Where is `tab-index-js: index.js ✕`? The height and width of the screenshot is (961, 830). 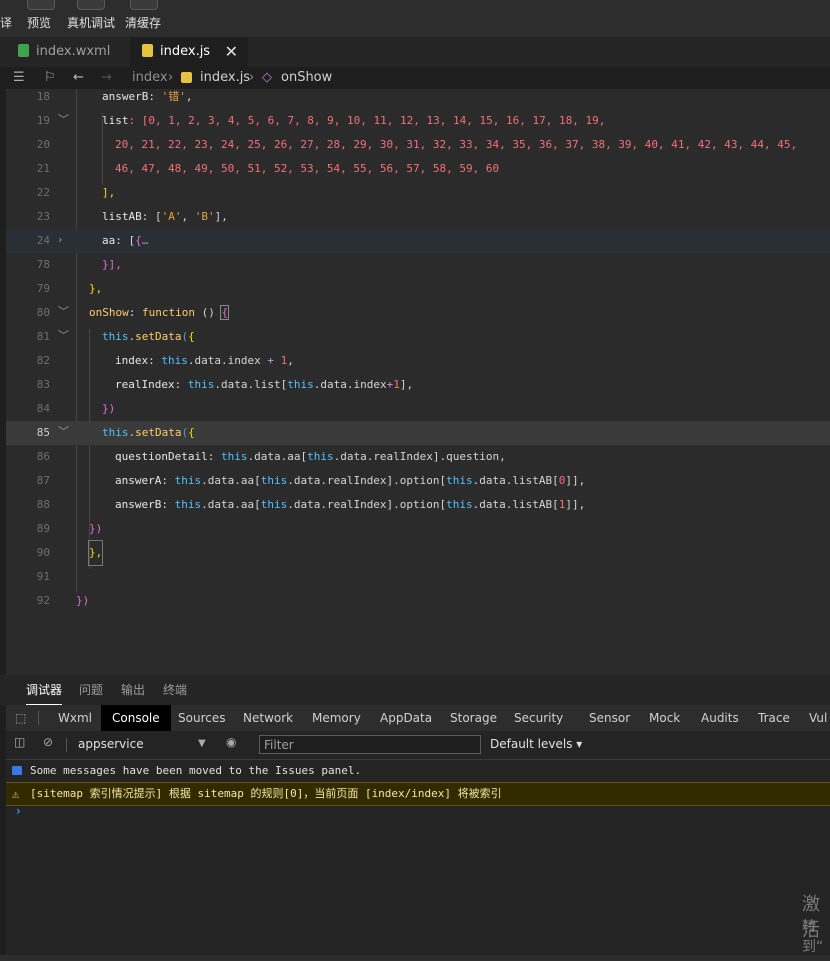
tab-index-js: index.js ✕ is located at coordinates (189, 52).